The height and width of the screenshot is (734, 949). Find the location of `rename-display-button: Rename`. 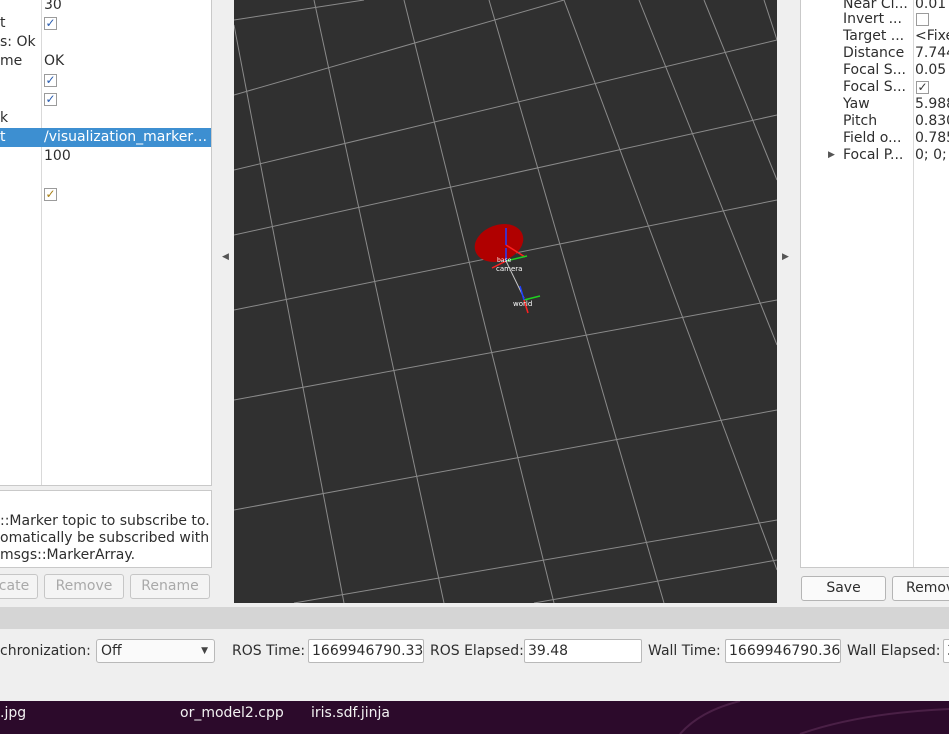

rename-display-button: Rename is located at coordinates (170, 586).